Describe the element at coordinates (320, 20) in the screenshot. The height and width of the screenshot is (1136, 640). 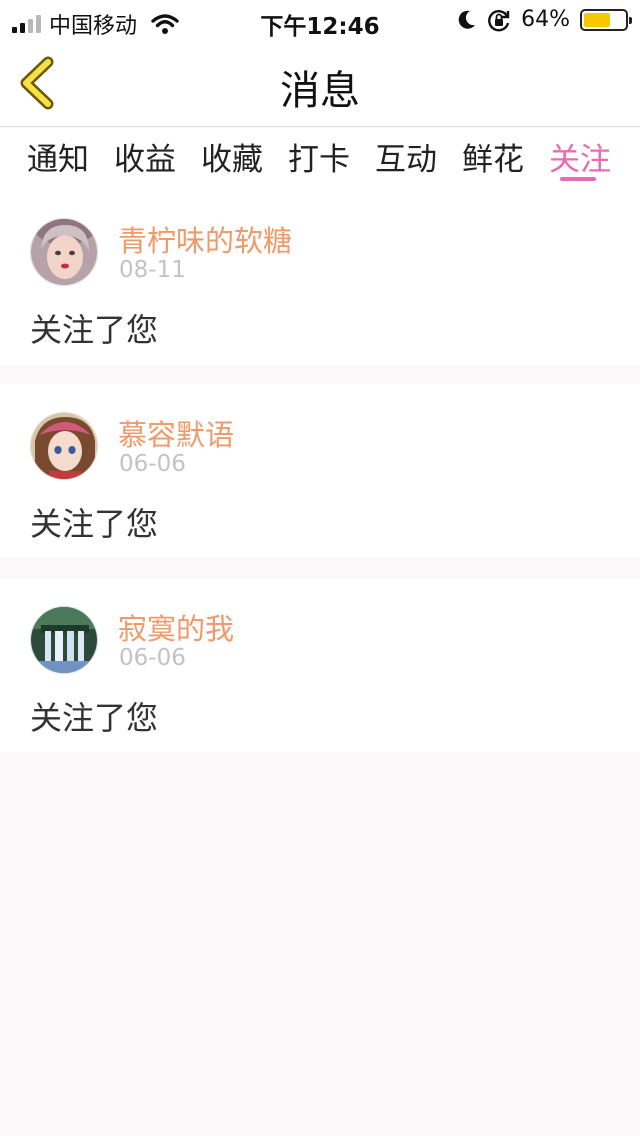
I see `status-bar: 中国移动 下午12:46 64%` at that location.